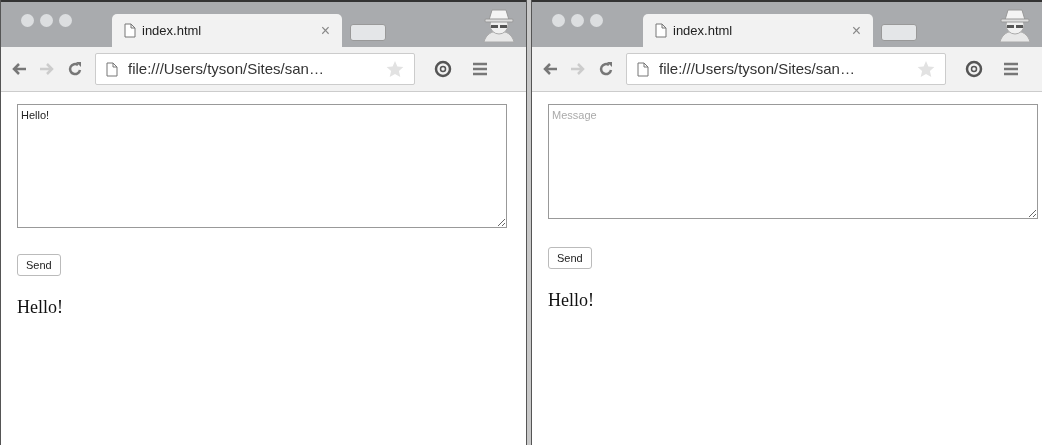 This screenshot has height=445, width=1042. I want to click on message-field: Message, so click(793, 161).